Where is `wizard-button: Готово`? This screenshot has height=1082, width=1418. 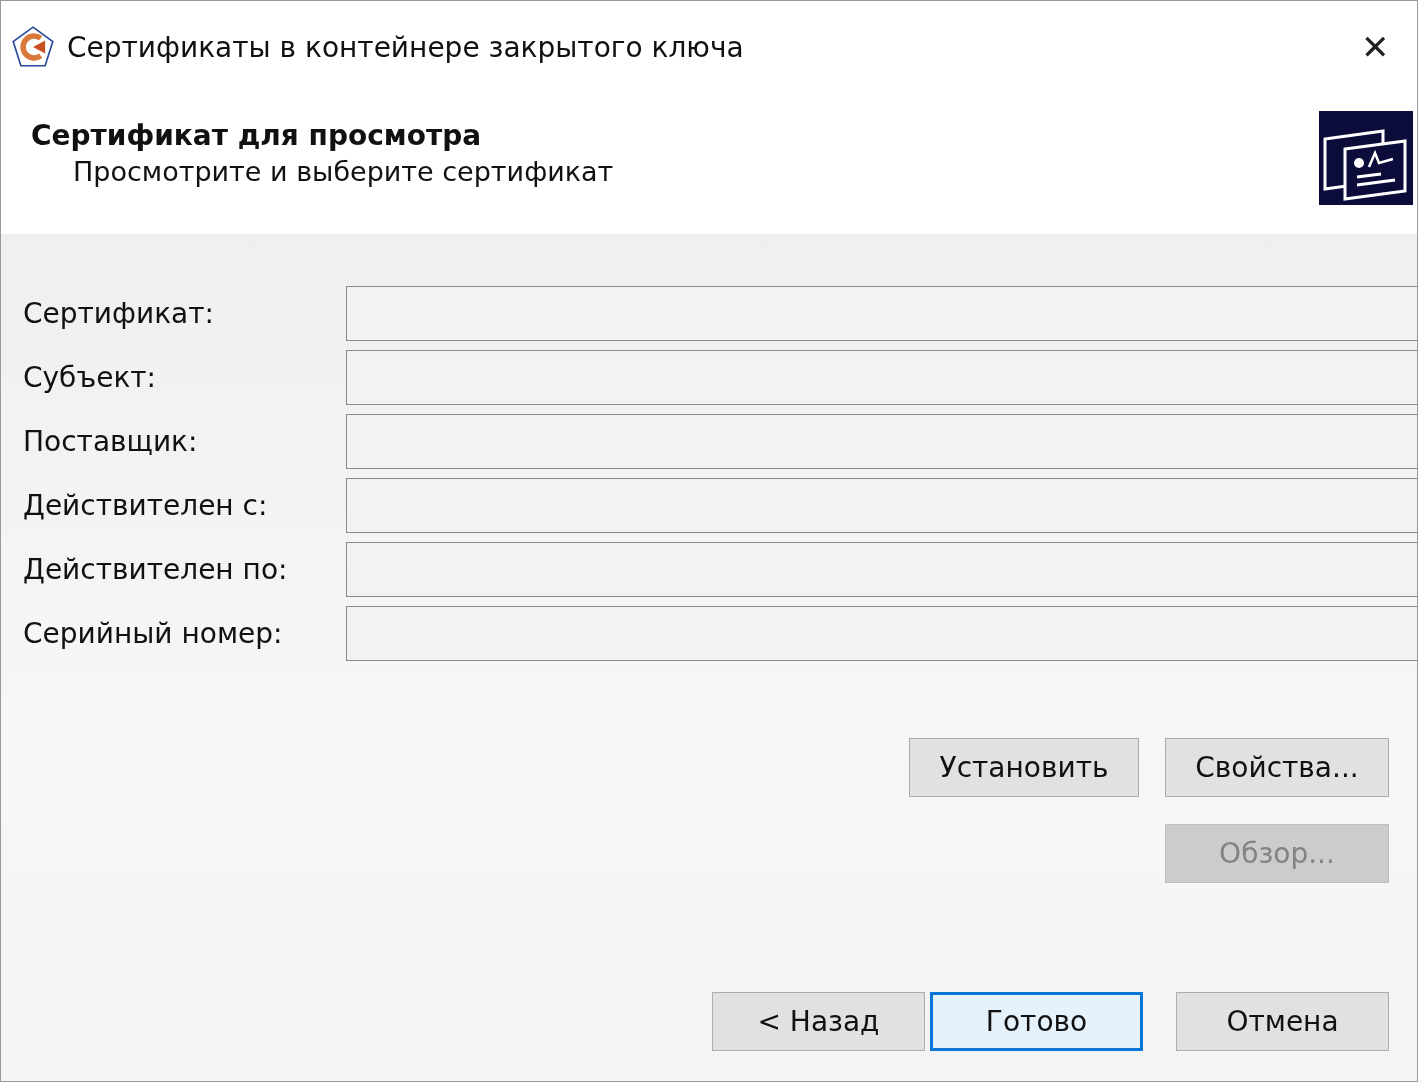 wizard-button: Готово is located at coordinates (1036, 1021).